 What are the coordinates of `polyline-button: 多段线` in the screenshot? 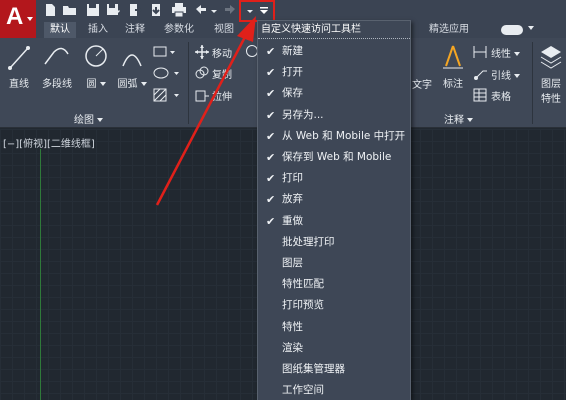 It's located at (57, 66).